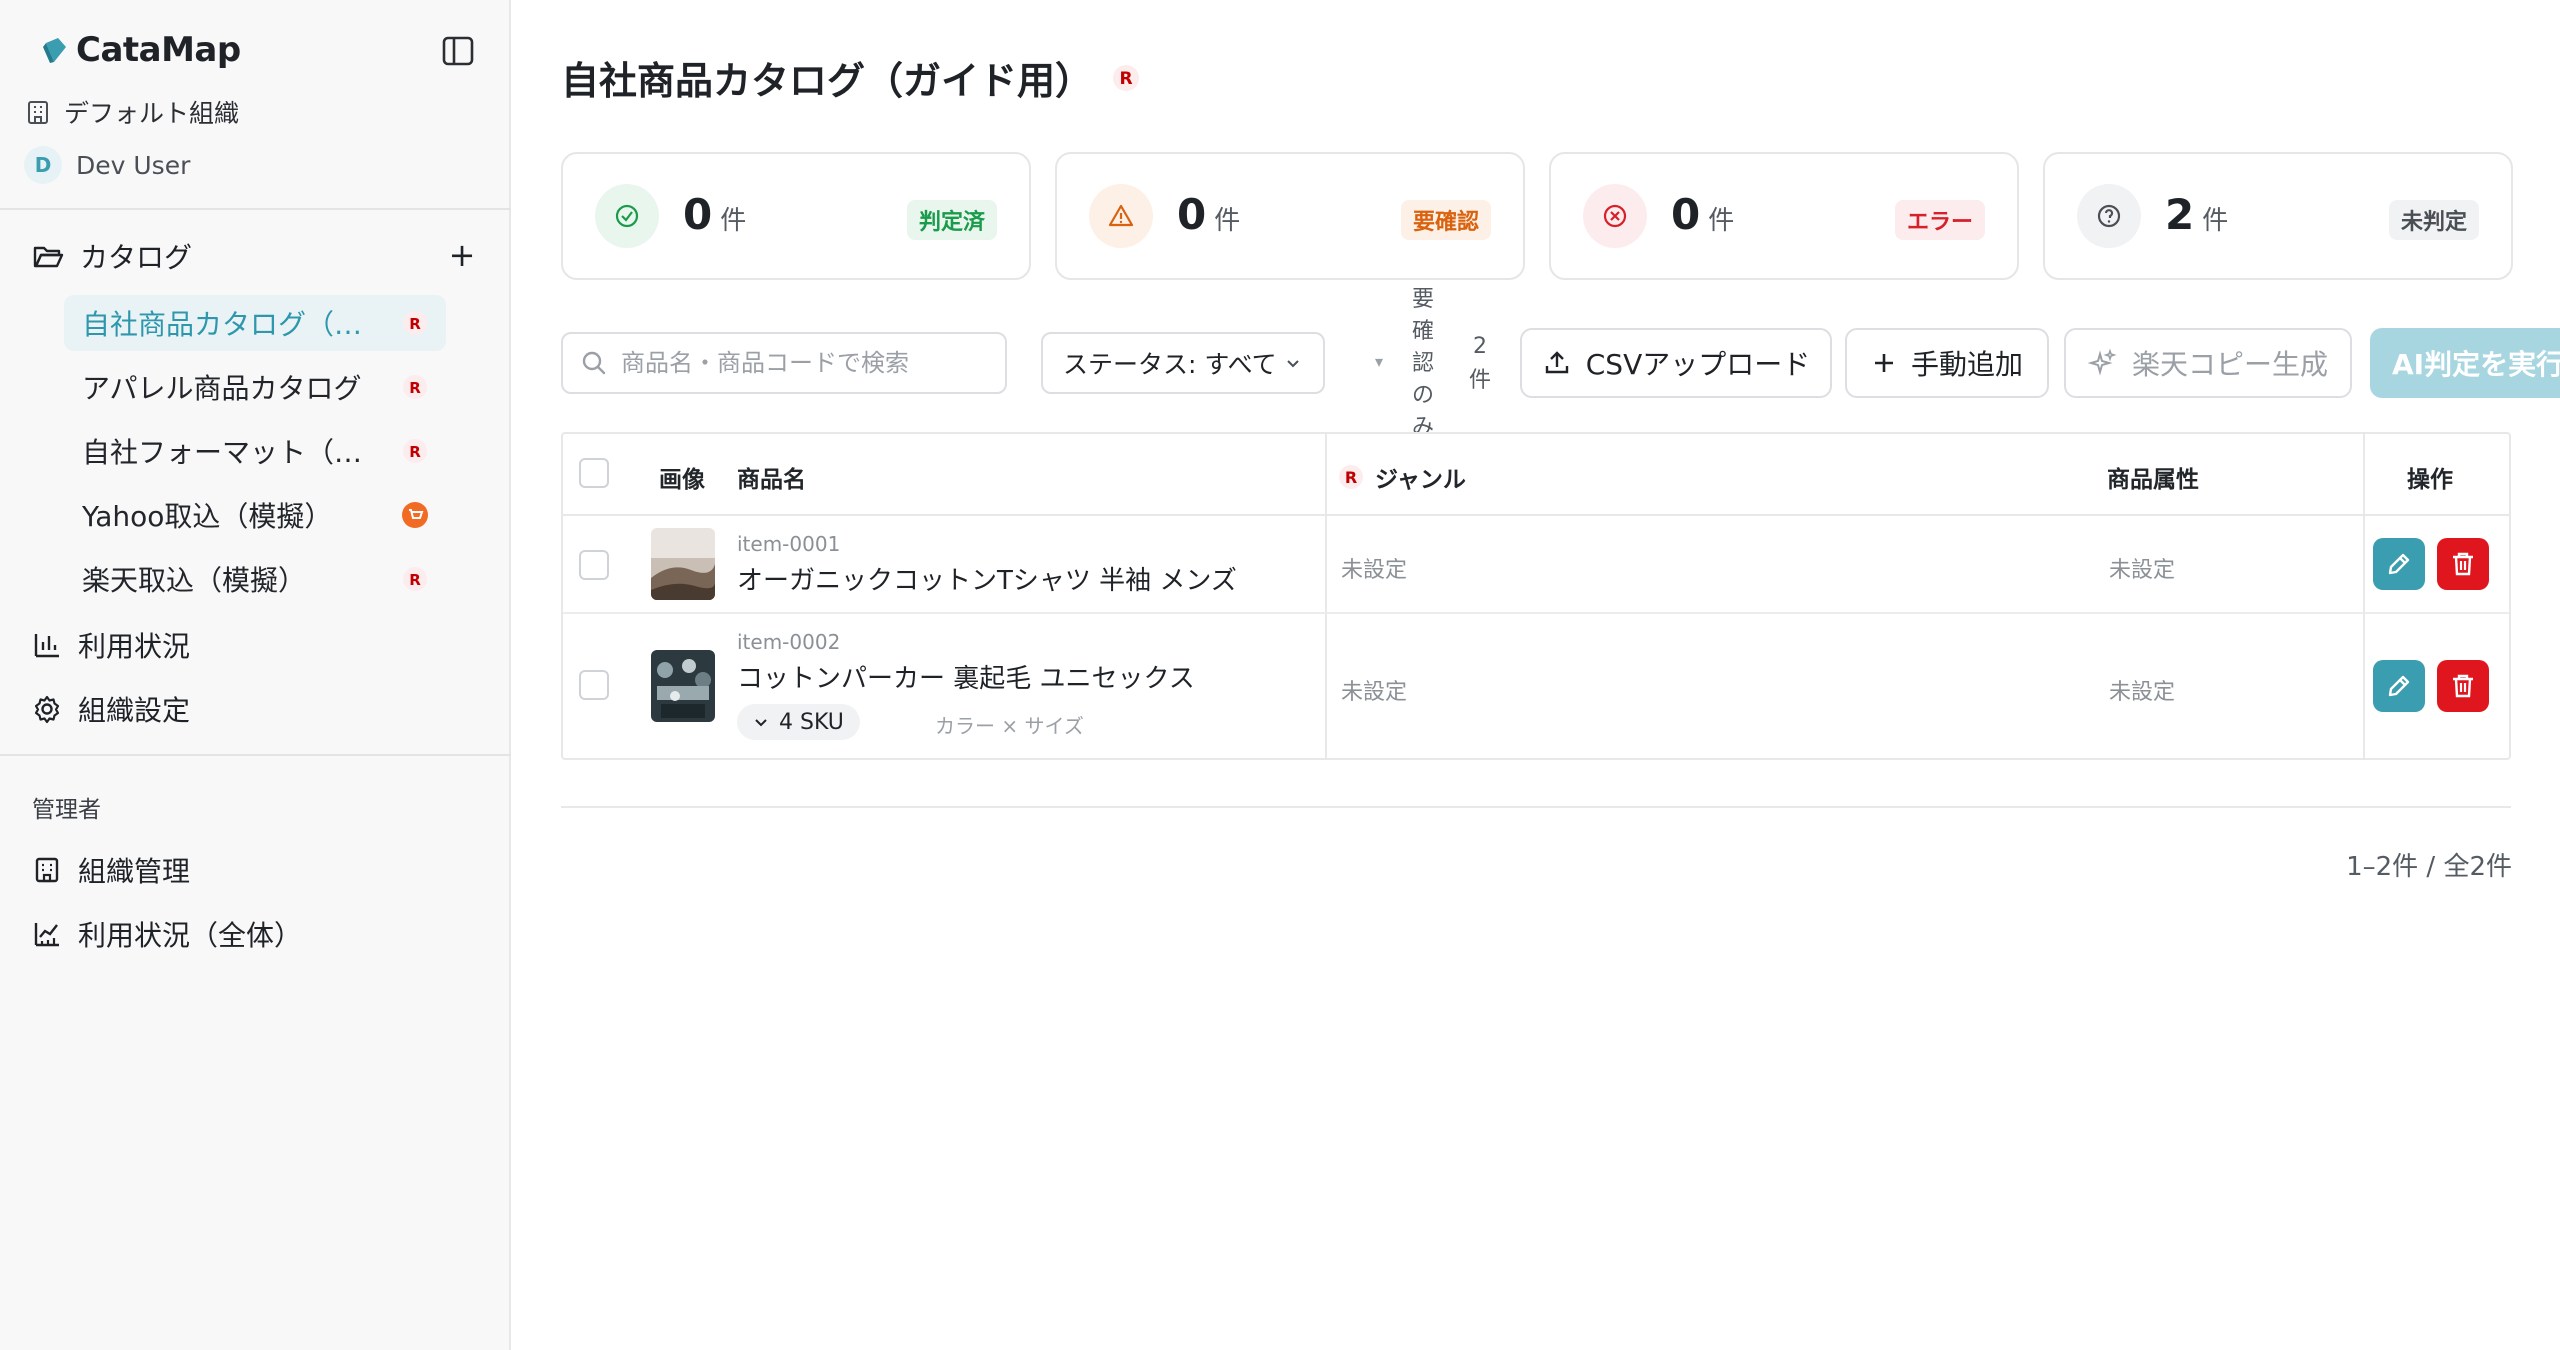 Image resolution: width=2560 pixels, height=1350 pixels. What do you see at coordinates (46, 935) in the screenshot?
I see `trend-chart-icon` at bounding box center [46, 935].